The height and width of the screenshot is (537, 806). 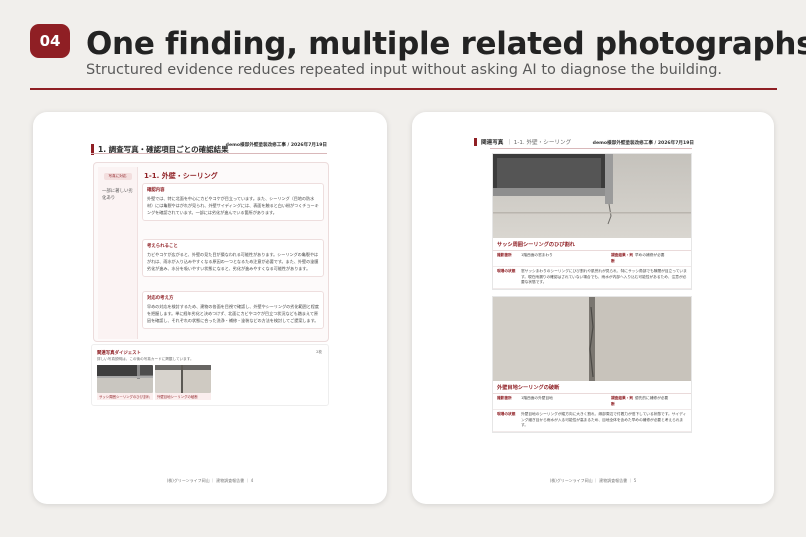 I want to click on block-heading: 対応の考え方, so click(x=160, y=298).